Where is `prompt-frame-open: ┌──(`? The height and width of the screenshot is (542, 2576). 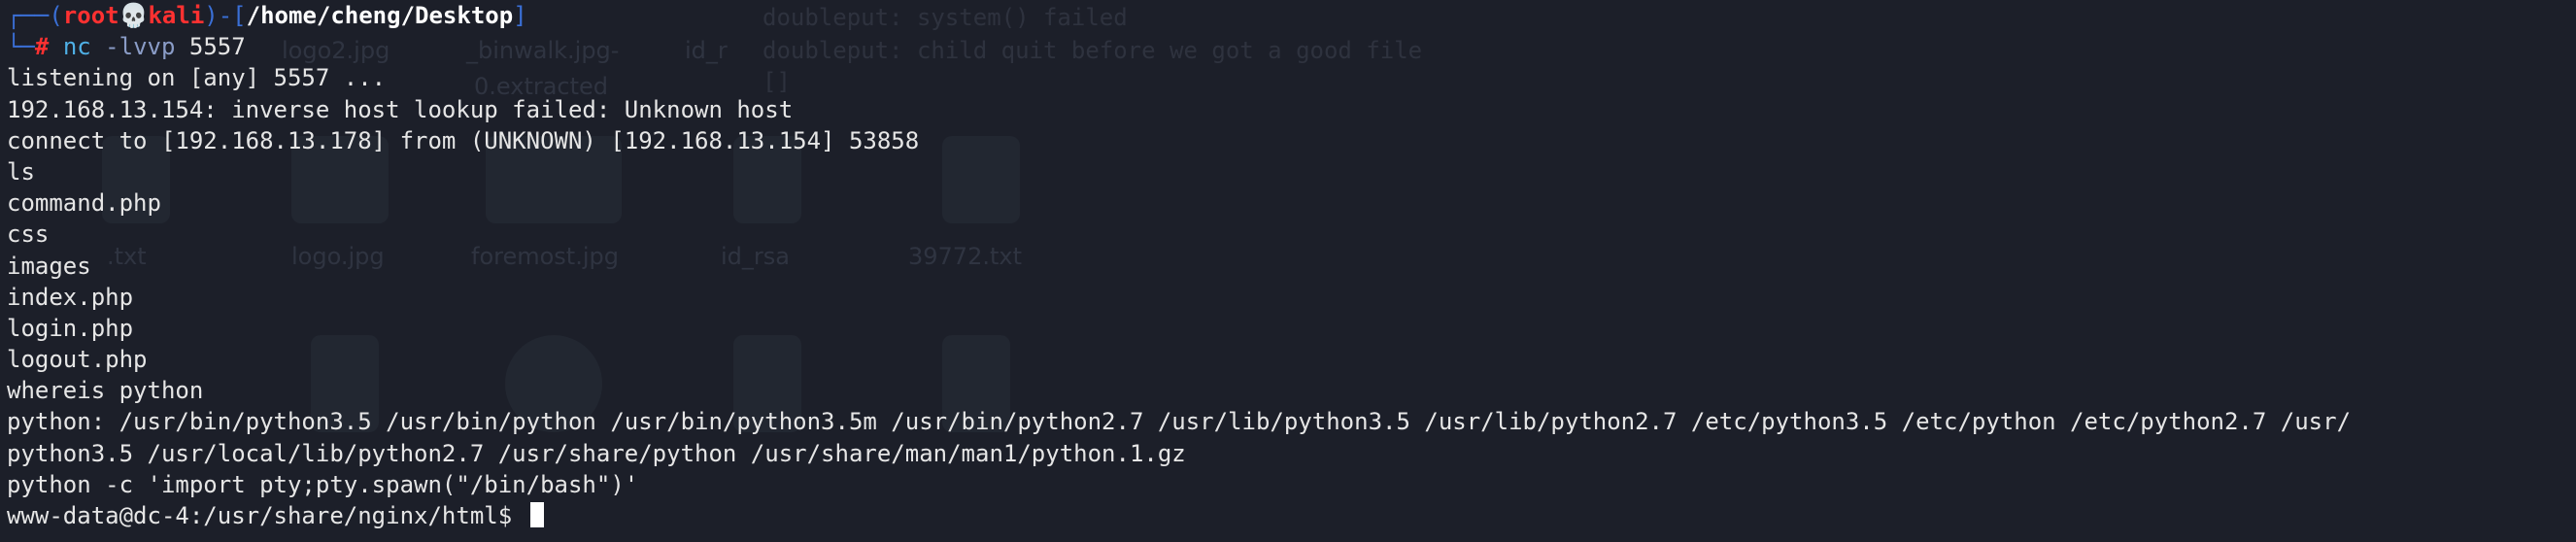 prompt-frame-open: ┌──( is located at coordinates (35, 15).